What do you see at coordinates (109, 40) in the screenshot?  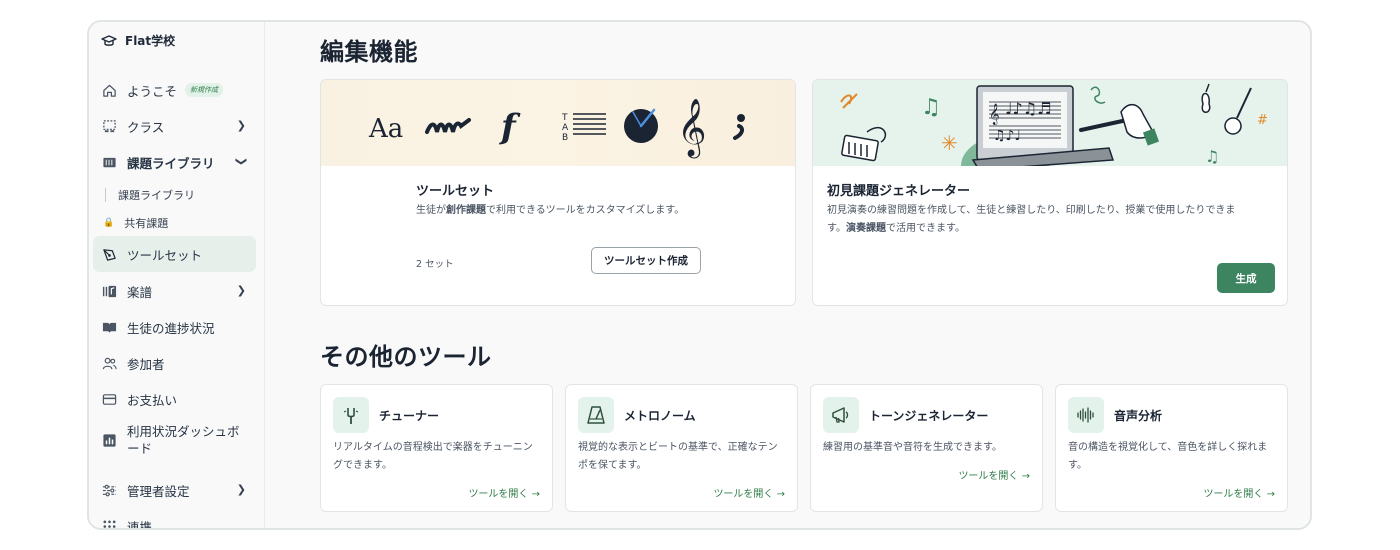 I see `graduation-cap-icon` at bounding box center [109, 40].